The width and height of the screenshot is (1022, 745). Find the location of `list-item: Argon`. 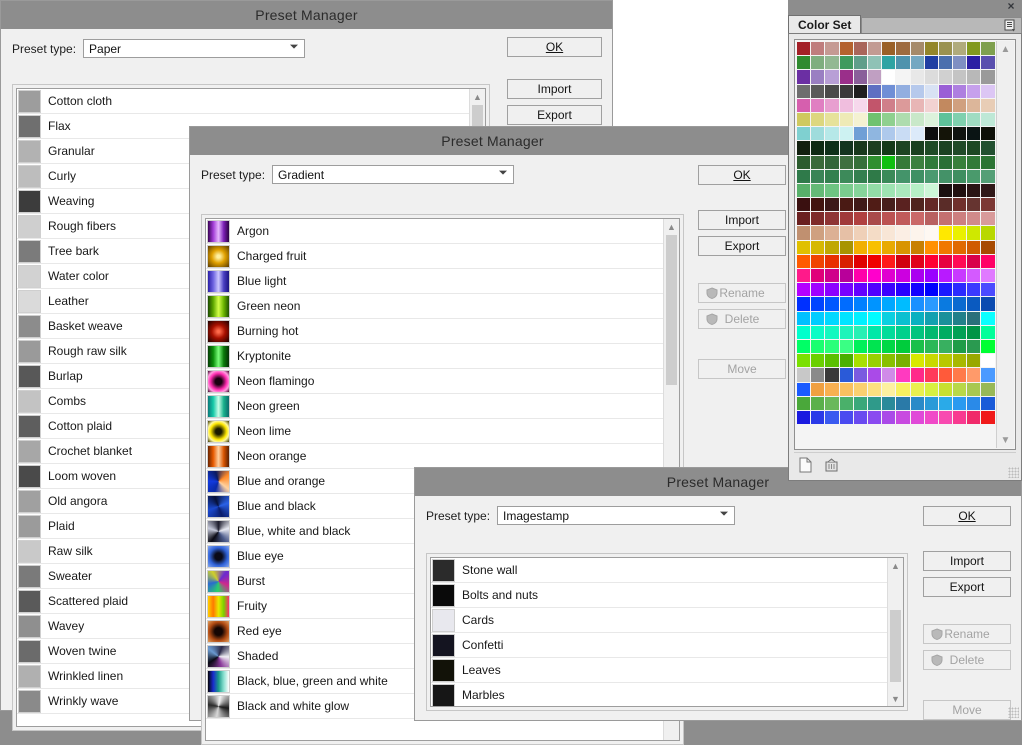

list-item: Argon is located at coordinates (434, 231).